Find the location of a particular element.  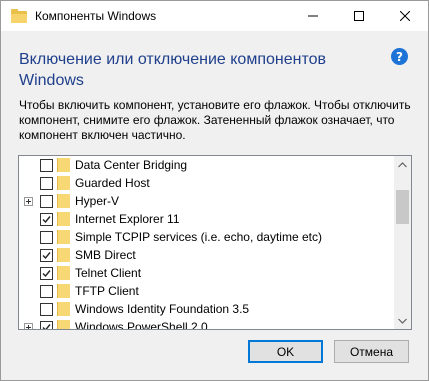

feature-label: SMB Direct is located at coordinates (105, 255).